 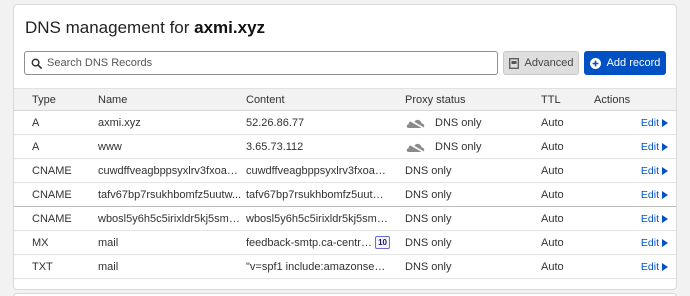 I want to click on add-record-button: Add record, so click(x=625, y=63).